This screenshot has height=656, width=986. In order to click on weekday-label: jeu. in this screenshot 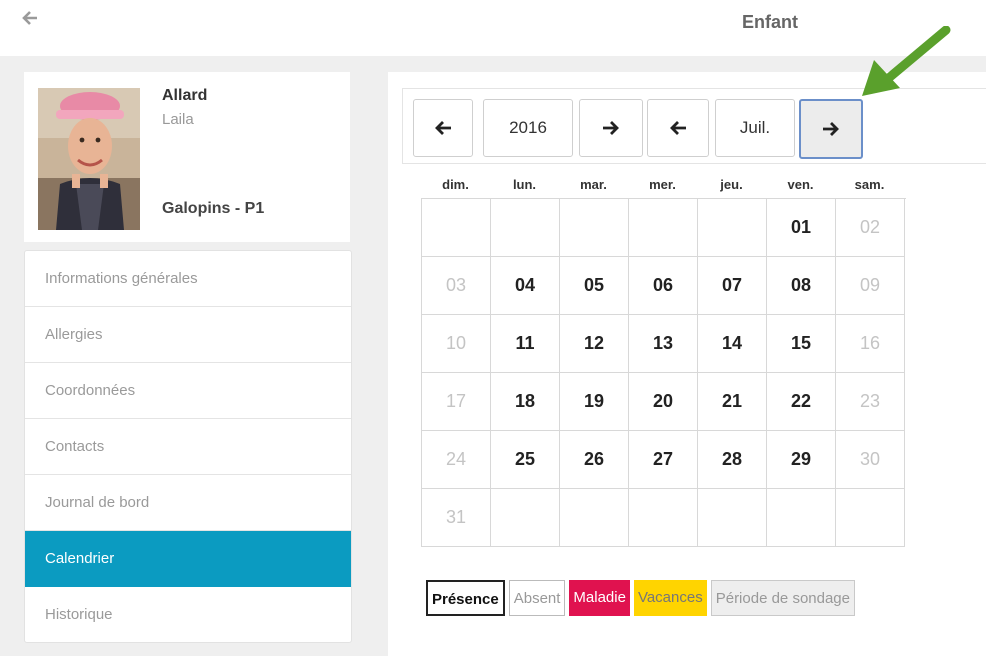, I will do `click(731, 184)`.